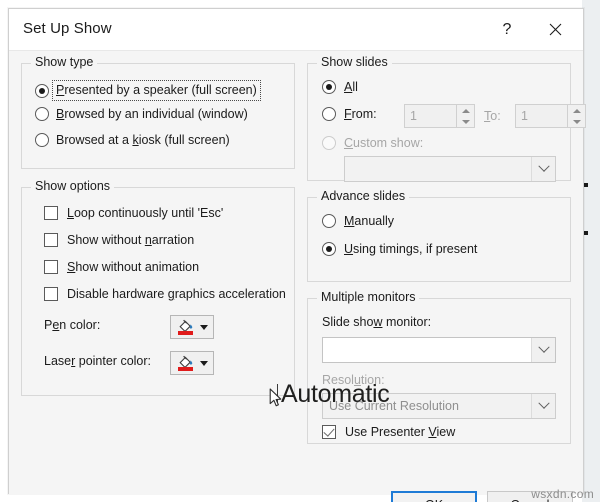 The width and height of the screenshot is (600, 502). Describe the element at coordinates (369, 221) in the screenshot. I see `radio-label-manually: Manually` at that location.